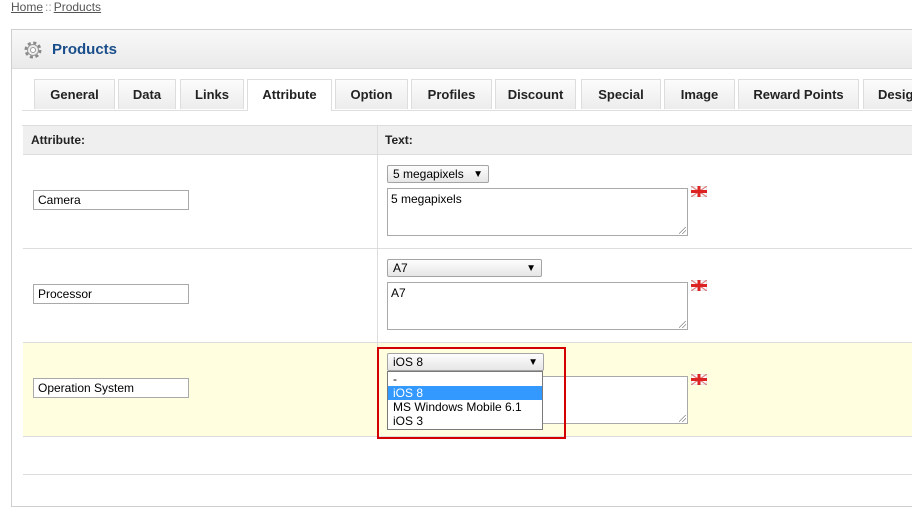 This screenshot has width=912, height=508. Describe the element at coordinates (33, 50) in the screenshot. I see `gear-icon` at that location.